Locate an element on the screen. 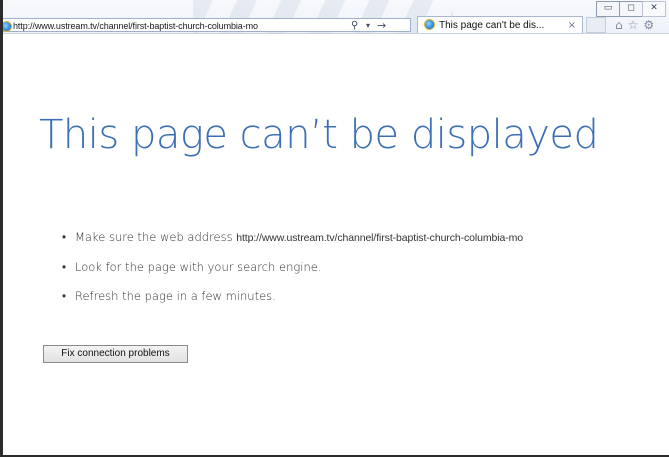  search-icon: ⚲ is located at coordinates (354, 26).